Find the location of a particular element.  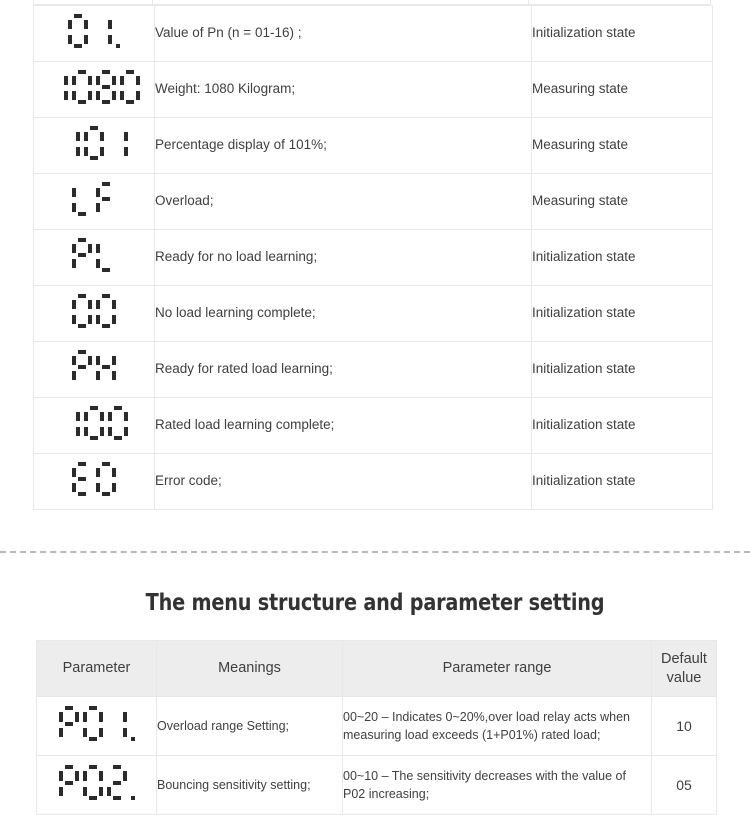

column-header-default-value: Default value is located at coordinates (684, 668).